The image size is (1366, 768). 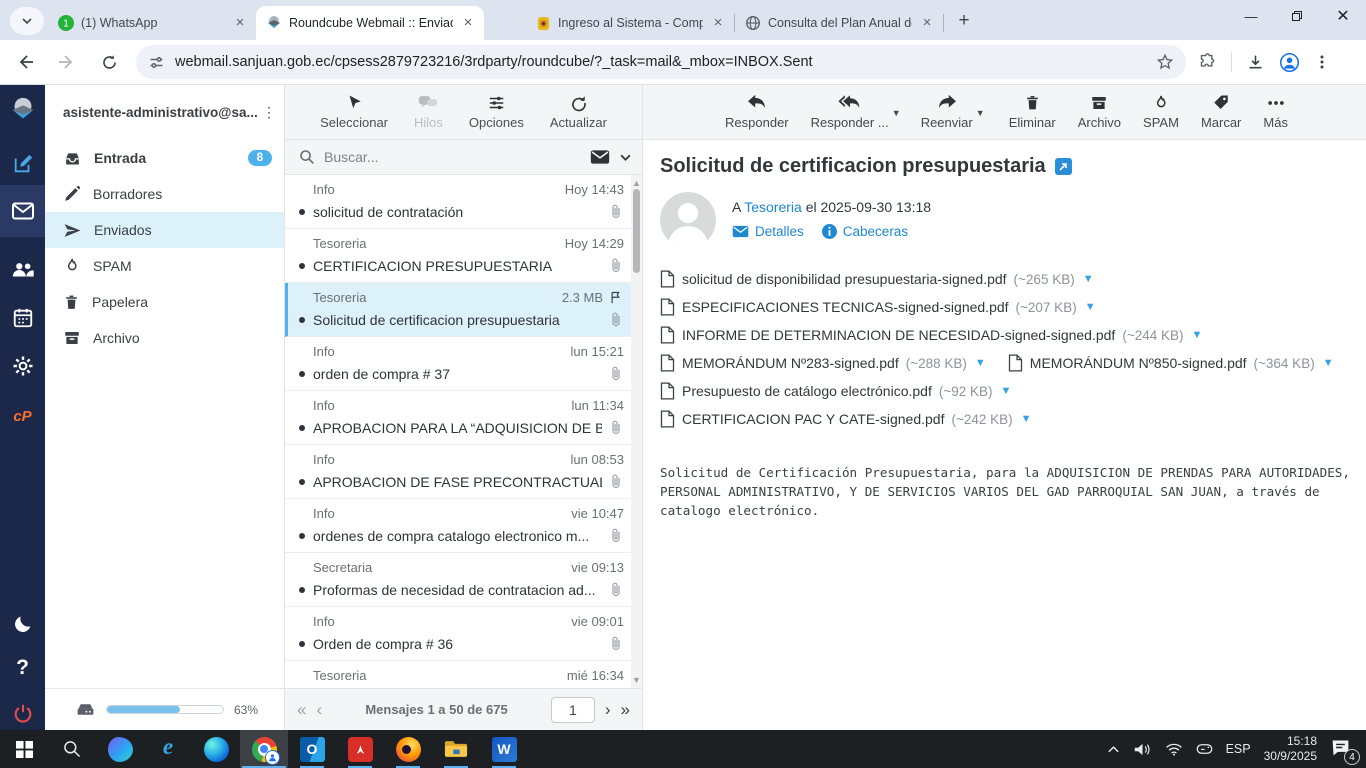 What do you see at coordinates (1171, 363) in the screenshot?
I see `attachment-item: MEMORÁNDUM Nº850-signed.pdf (~364 KB) ▼` at bounding box center [1171, 363].